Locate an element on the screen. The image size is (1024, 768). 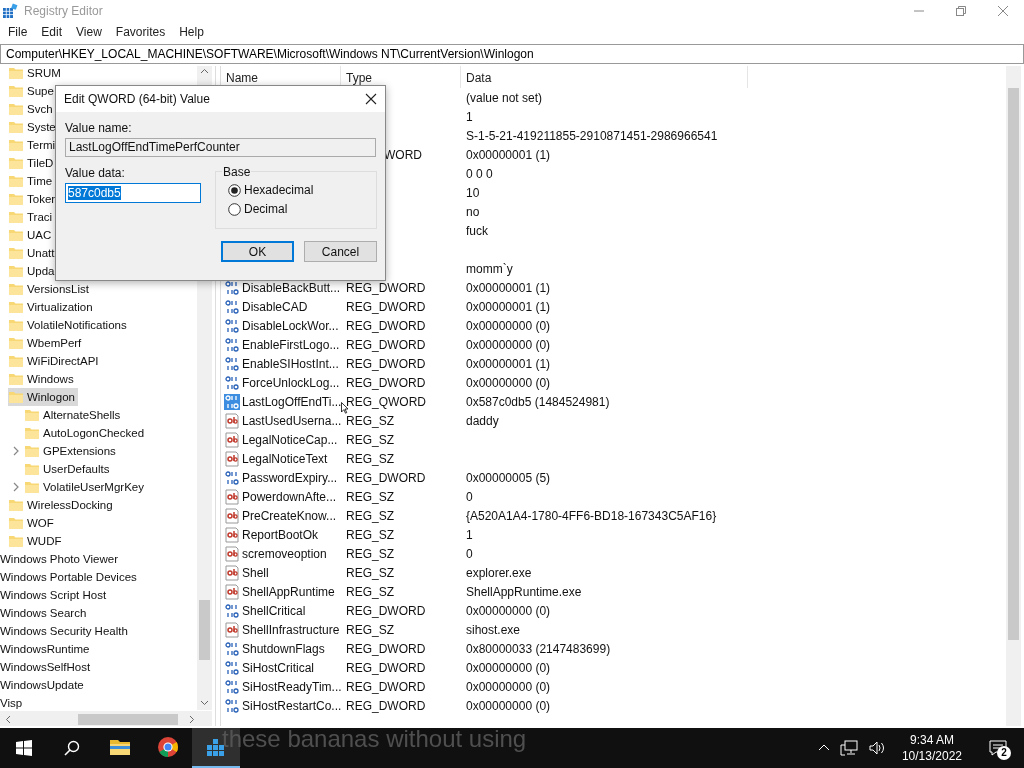
tree-item: Virtualization is located at coordinates (52, 307).